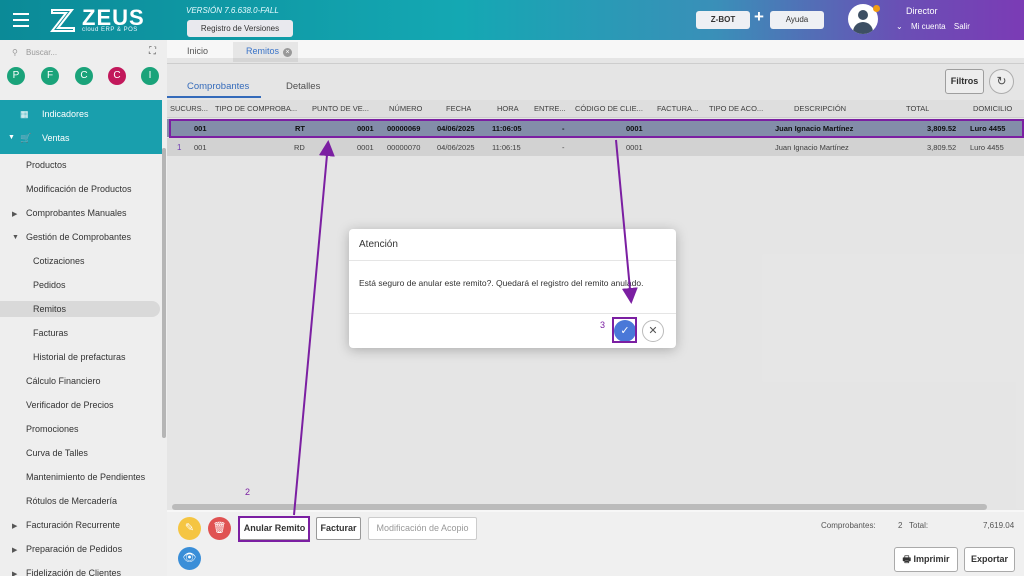 This screenshot has height=576, width=1024. I want to click on zeus-logo-mark-icon, so click(62, 20).